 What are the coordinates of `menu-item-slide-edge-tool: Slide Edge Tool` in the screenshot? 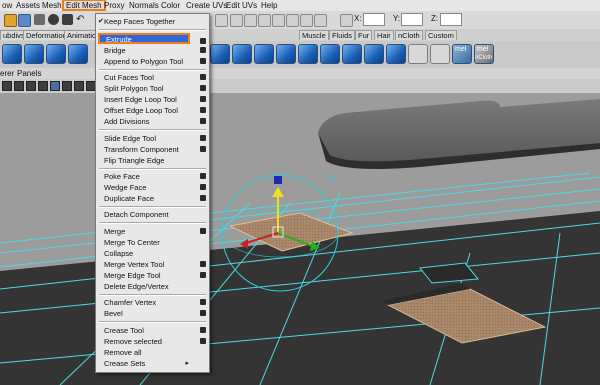 It's located at (152, 138).